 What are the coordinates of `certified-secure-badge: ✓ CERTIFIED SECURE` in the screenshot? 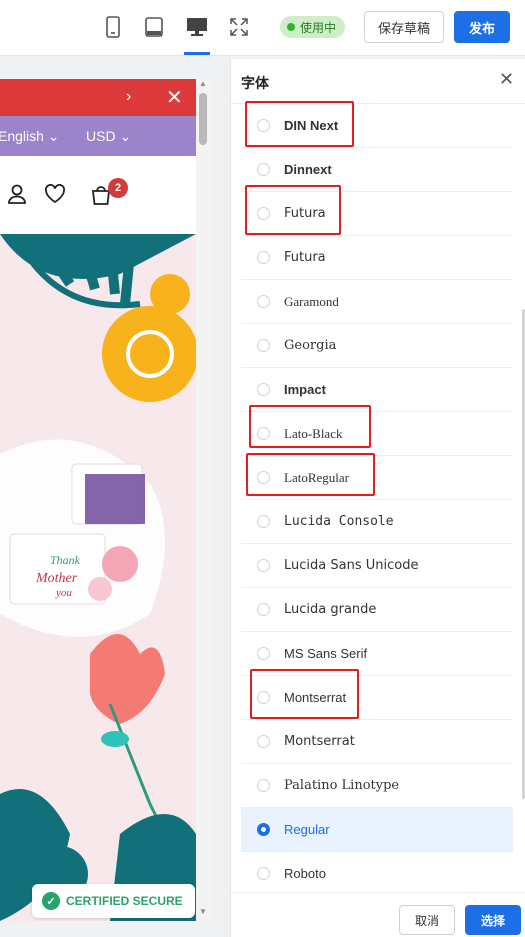 It's located at (113, 901).